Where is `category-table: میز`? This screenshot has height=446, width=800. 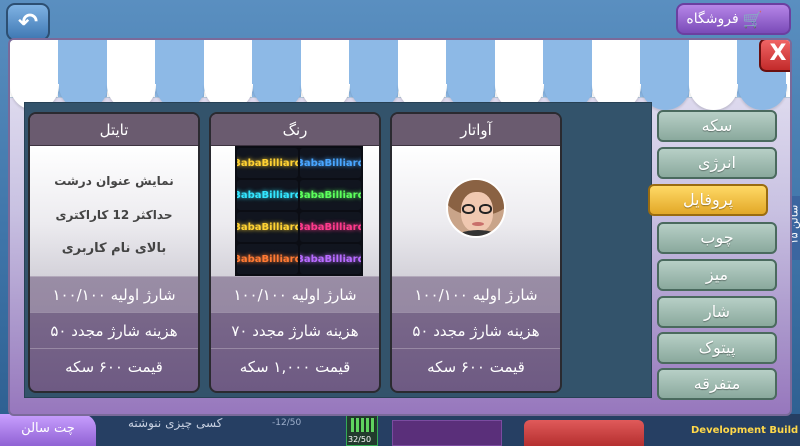
category-table: میز is located at coordinates (717, 275).